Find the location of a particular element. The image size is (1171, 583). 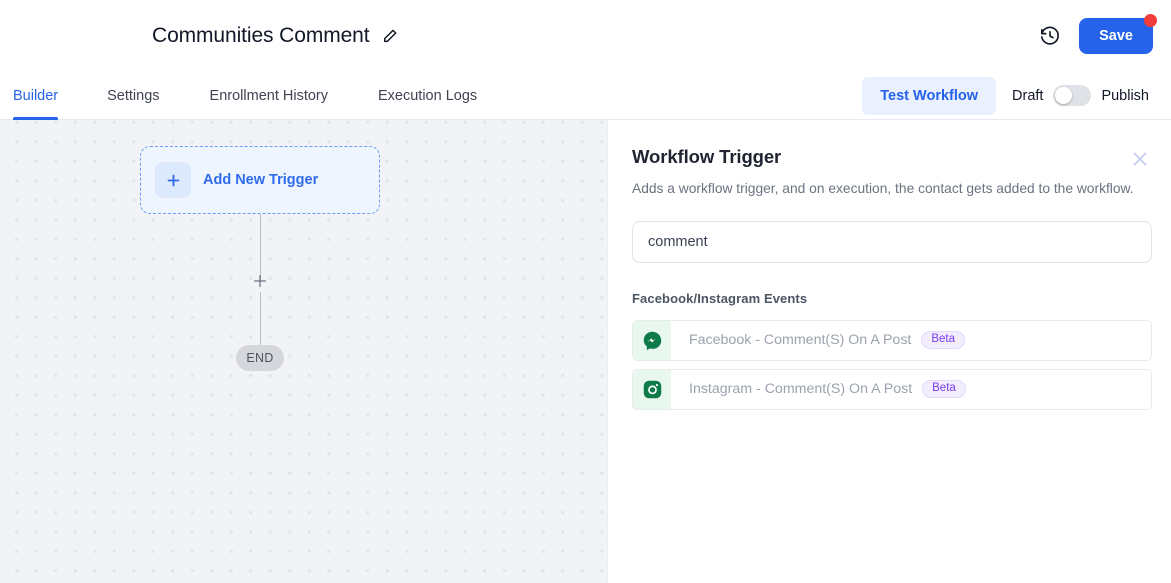

close-icon is located at coordinates (1140, 159).